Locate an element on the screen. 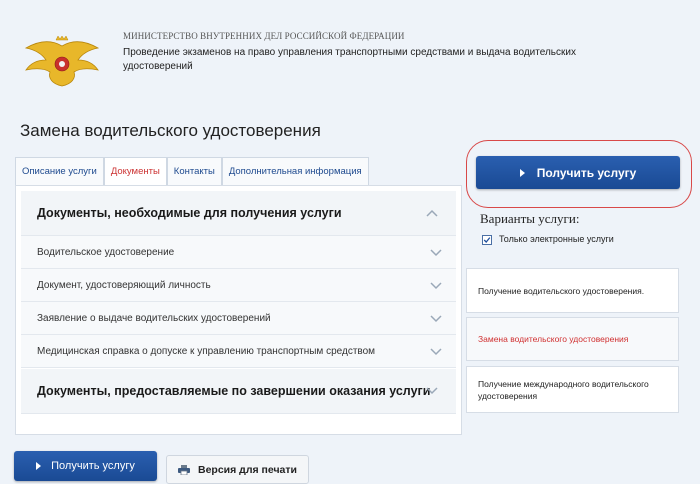  variant-label: Получение водительского удостоверения. is located at coordinates (561, 290).